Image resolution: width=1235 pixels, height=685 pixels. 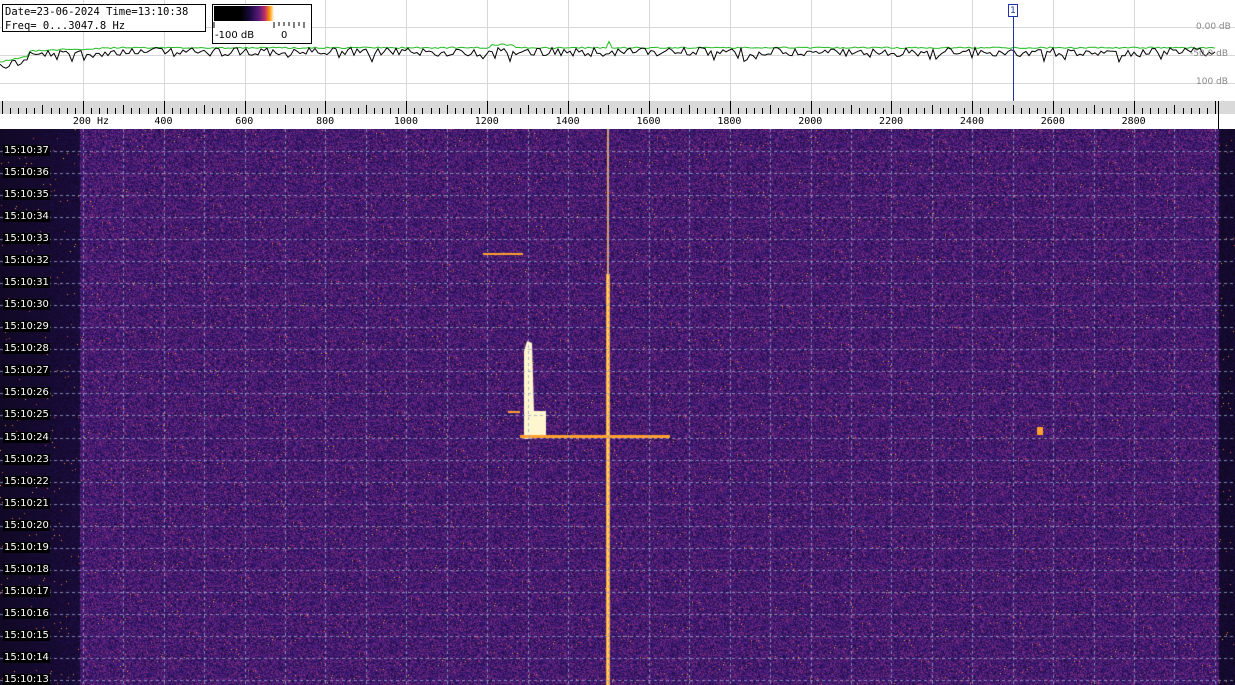 I want to click on time-label: 15:10:33, so click(x=26, y=238).